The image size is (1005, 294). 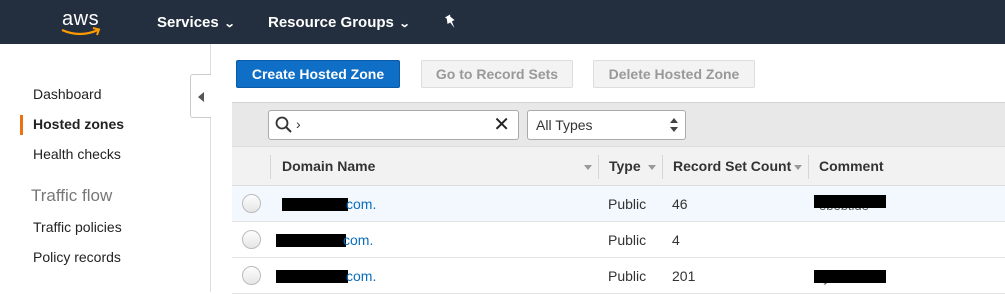 What do you see at coordinates (78, 124) in the screenshot?
I see `sidebar-item-hosted-zones: Hosted zones` at bounding box center [78, 124].